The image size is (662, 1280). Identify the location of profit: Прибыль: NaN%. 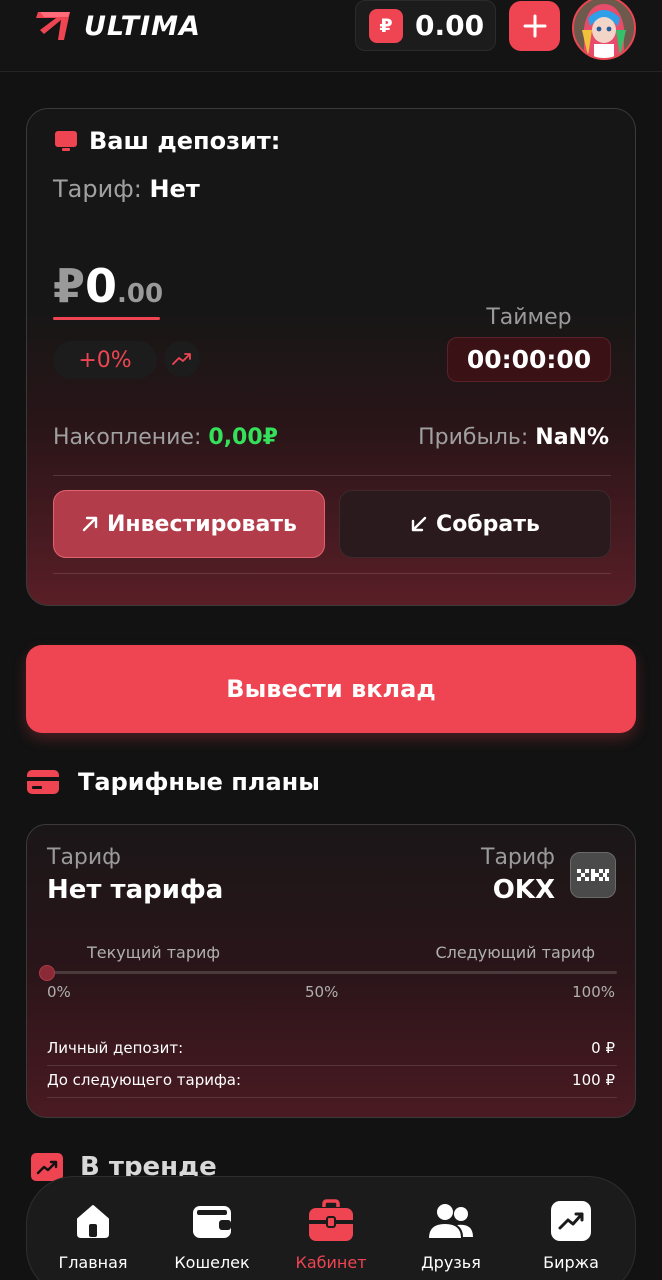
(513, 437).